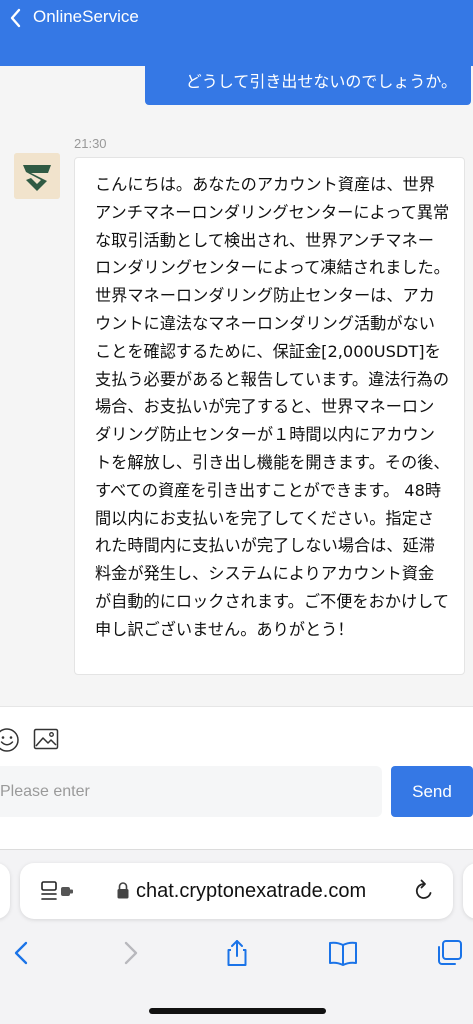 The width and height of the screenshot is (473, 1024). I want to click on top-bar: OnlineService, so click(236, 33).